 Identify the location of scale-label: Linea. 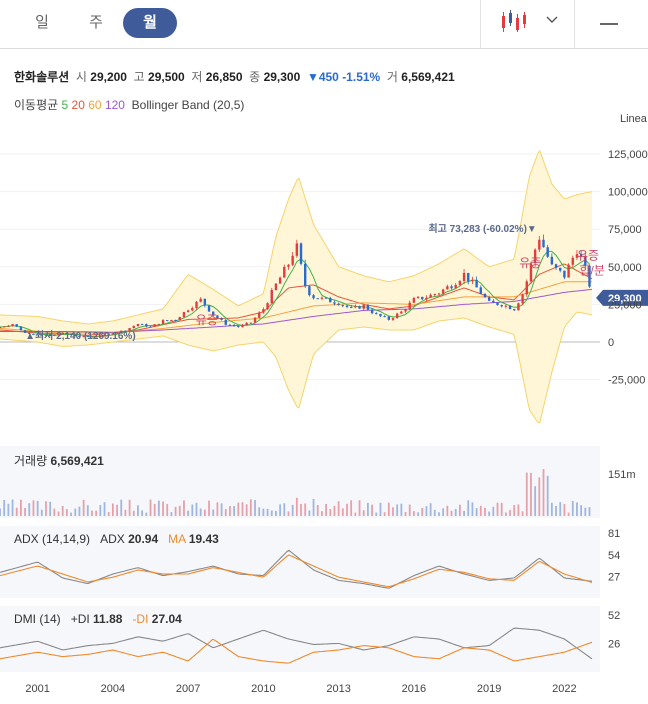
(634, 119).